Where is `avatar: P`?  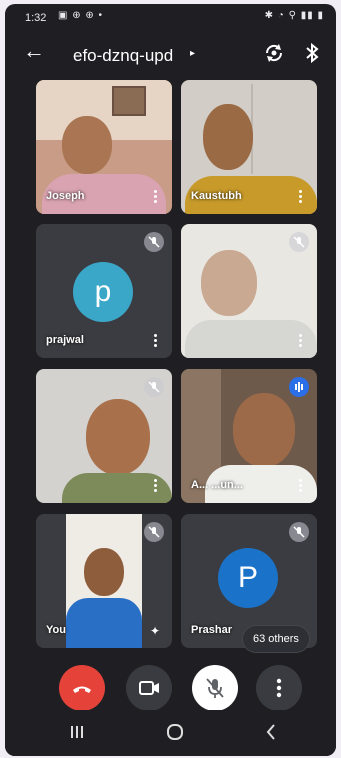
avatar: P is located at coordinates (248, 578).